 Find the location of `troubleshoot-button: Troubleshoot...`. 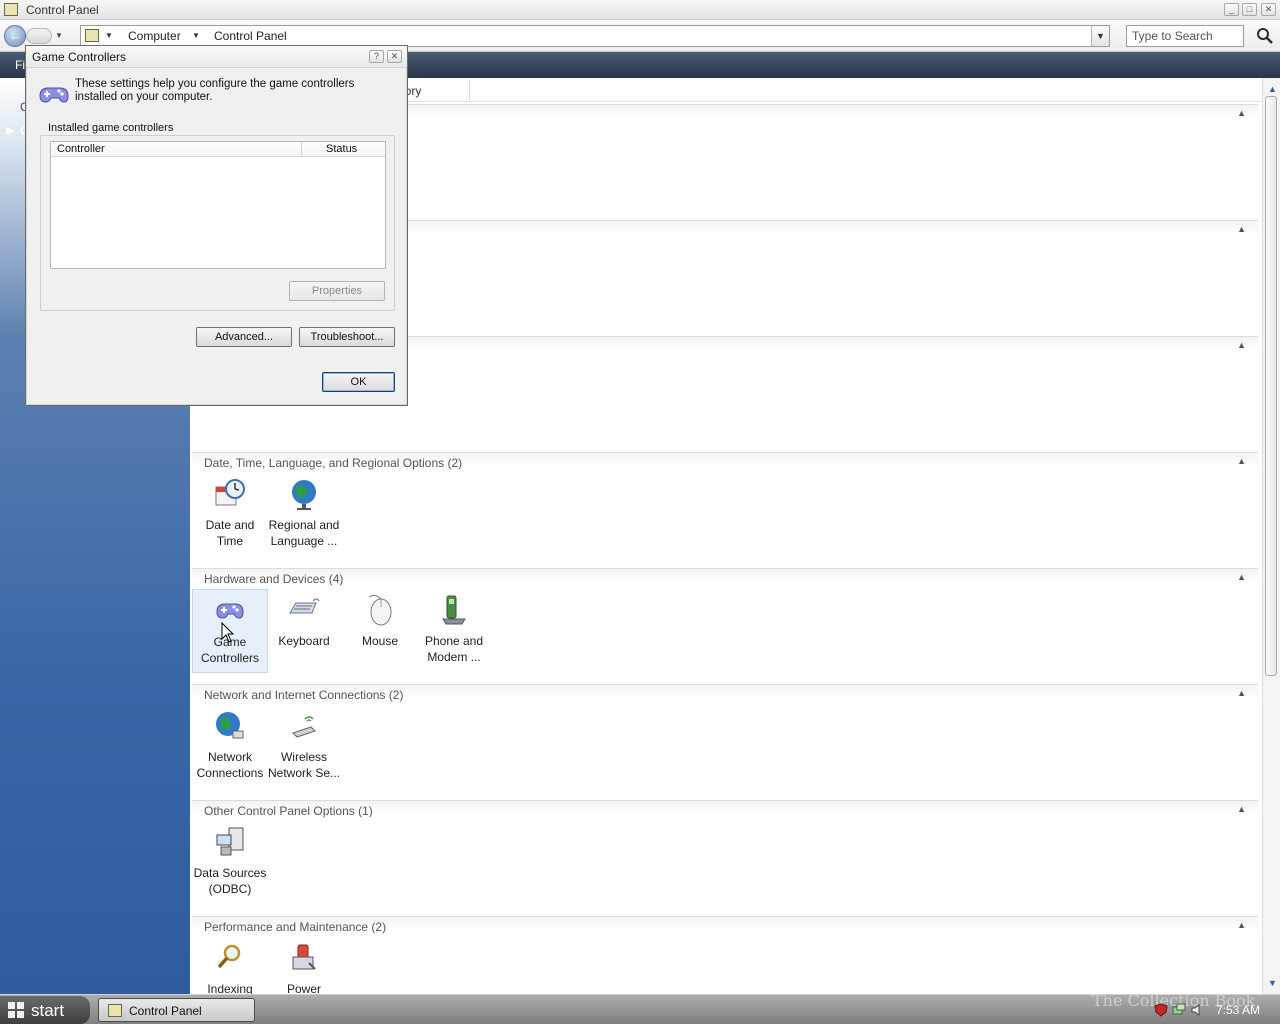

troubleshoot-button: Troubleshoot... is located at coordinates (347, 337).